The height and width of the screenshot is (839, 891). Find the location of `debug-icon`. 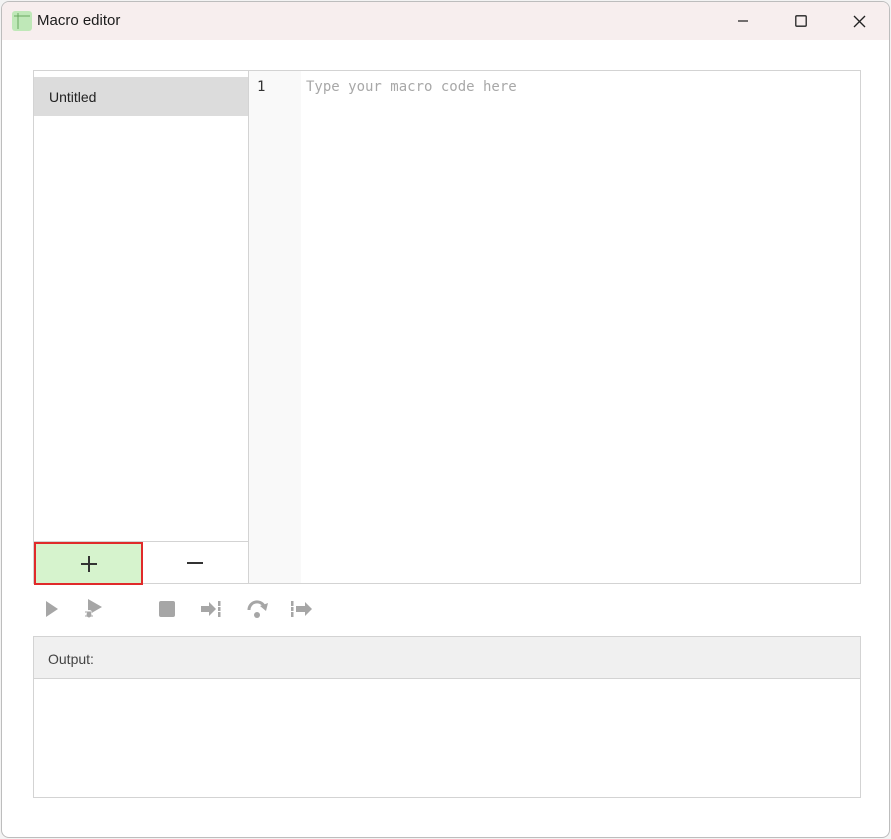

debug-icon is located at coordinates (93, 608).